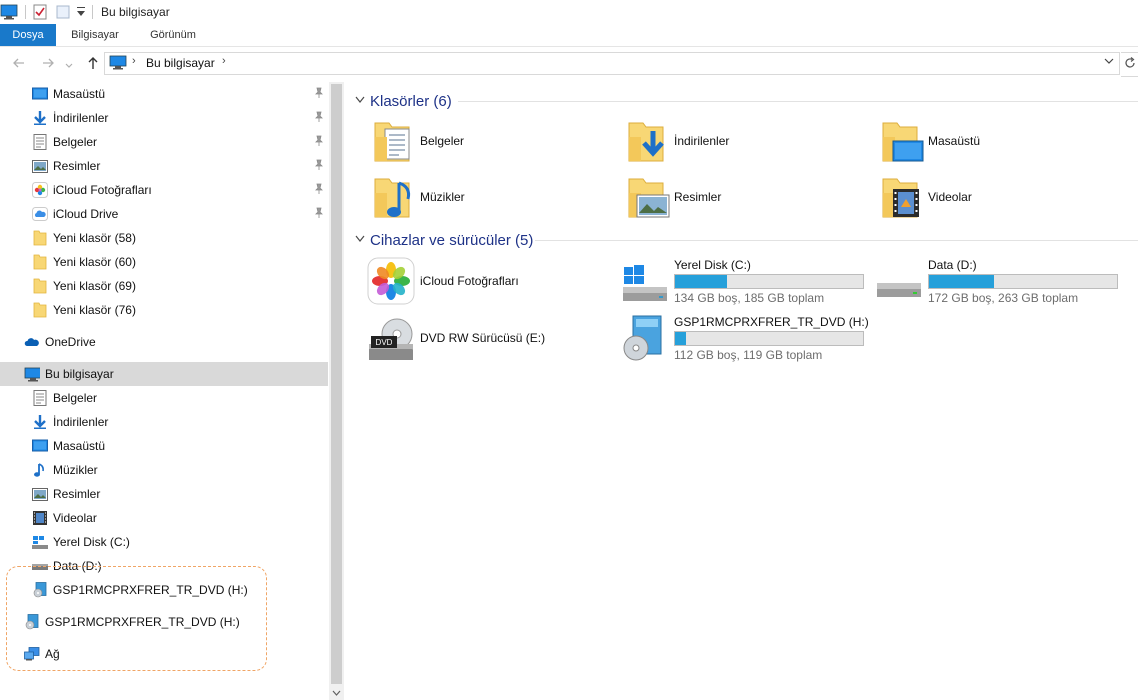 The width and height of the screenshot is (1138, 700). I want to click on devices-group-header: Cihazlar ve sürücüler (5), so click(444, 240).